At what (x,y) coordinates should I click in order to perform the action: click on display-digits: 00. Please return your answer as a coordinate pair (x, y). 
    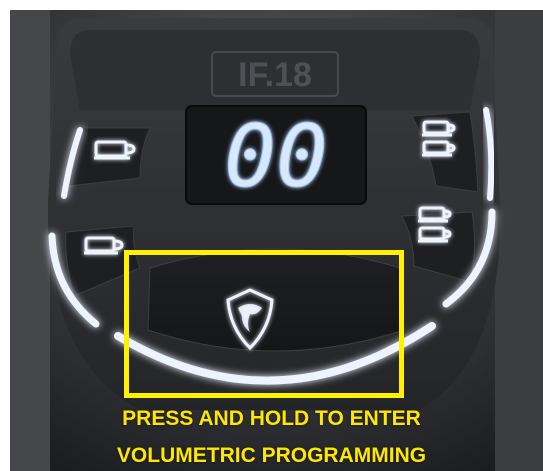
    Looking at the image, I should click on (276, 157).